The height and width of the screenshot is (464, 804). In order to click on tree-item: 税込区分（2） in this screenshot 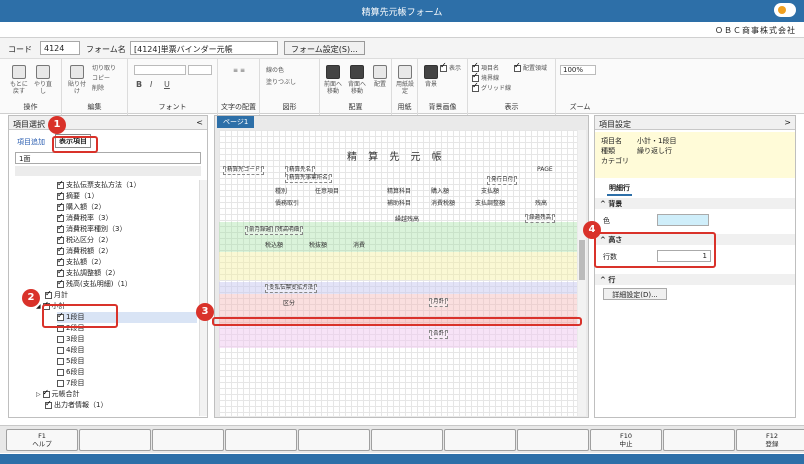, I will do `click(127, 240)`.